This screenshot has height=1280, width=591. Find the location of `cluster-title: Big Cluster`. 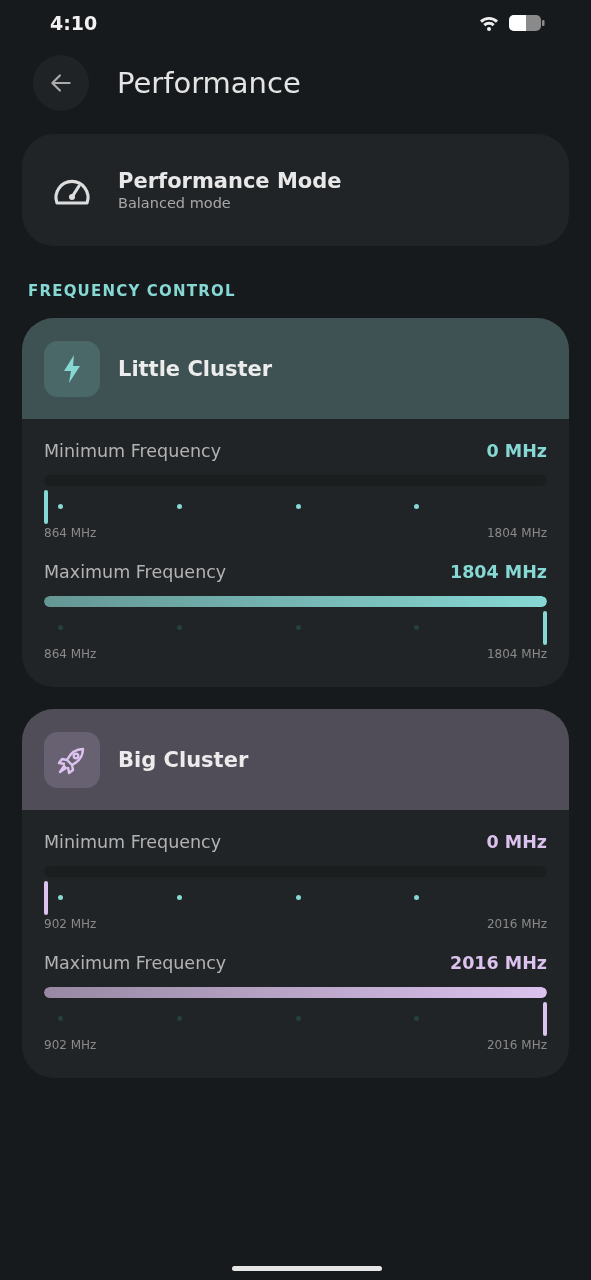

cluster-title: Big Cluster is located at coordinates (183, 759).